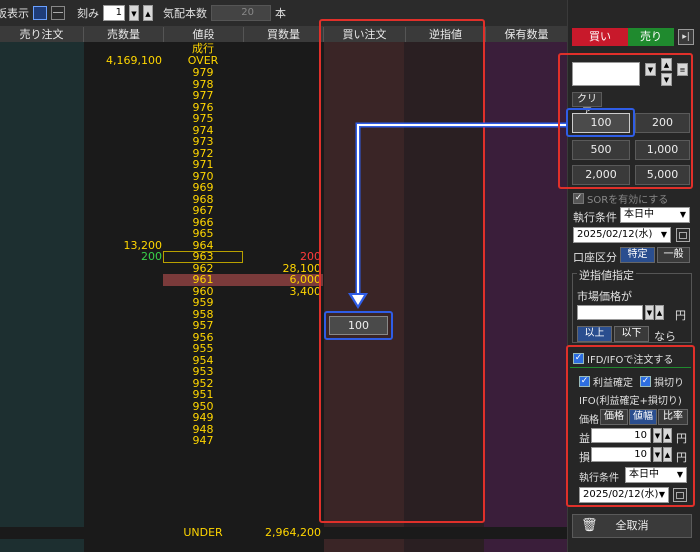 This screenshot has width=700, height=552. Describe the element at coordinates (631, 334) in the screenshot. I see `below-button: 以下` at that location.